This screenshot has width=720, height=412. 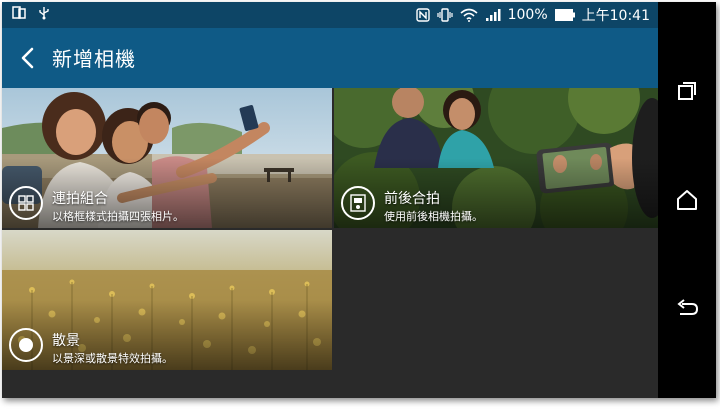 I want to click on battery-percent: 100%, so click(x=527, y=15).